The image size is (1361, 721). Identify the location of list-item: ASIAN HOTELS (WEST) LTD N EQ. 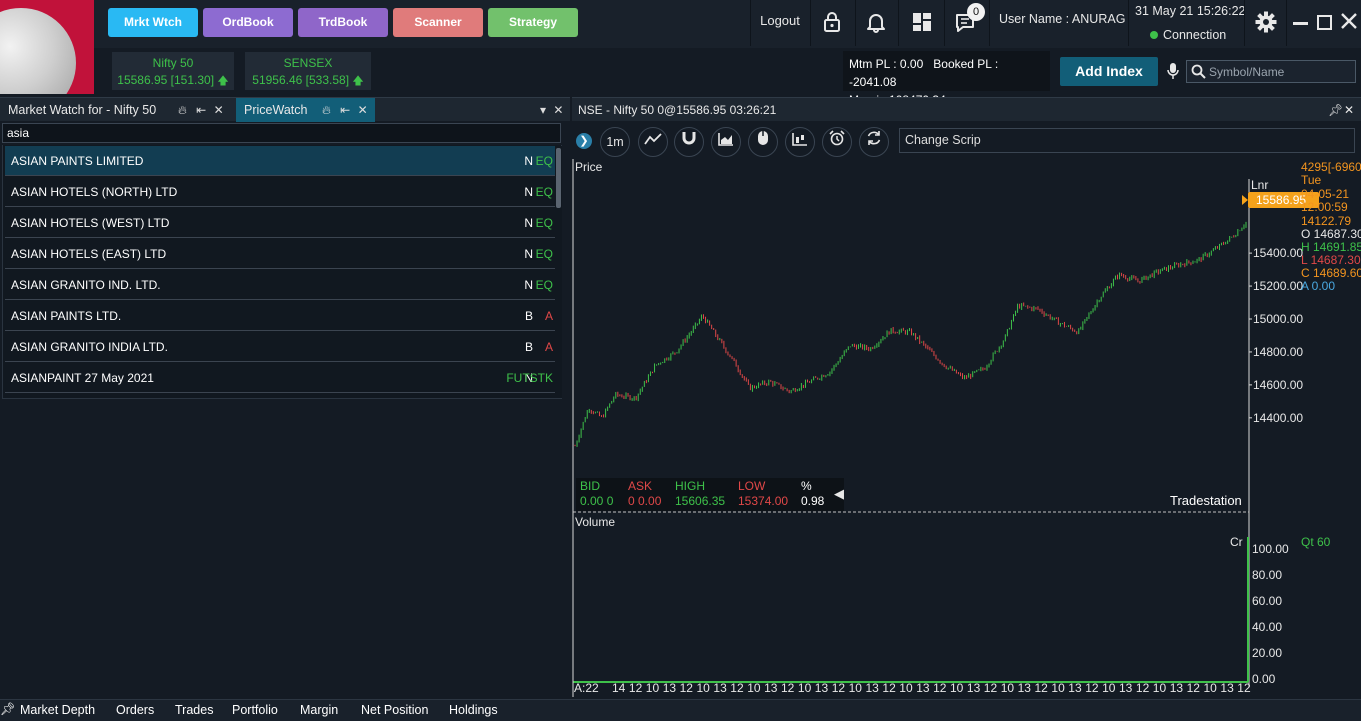
(280, 223).